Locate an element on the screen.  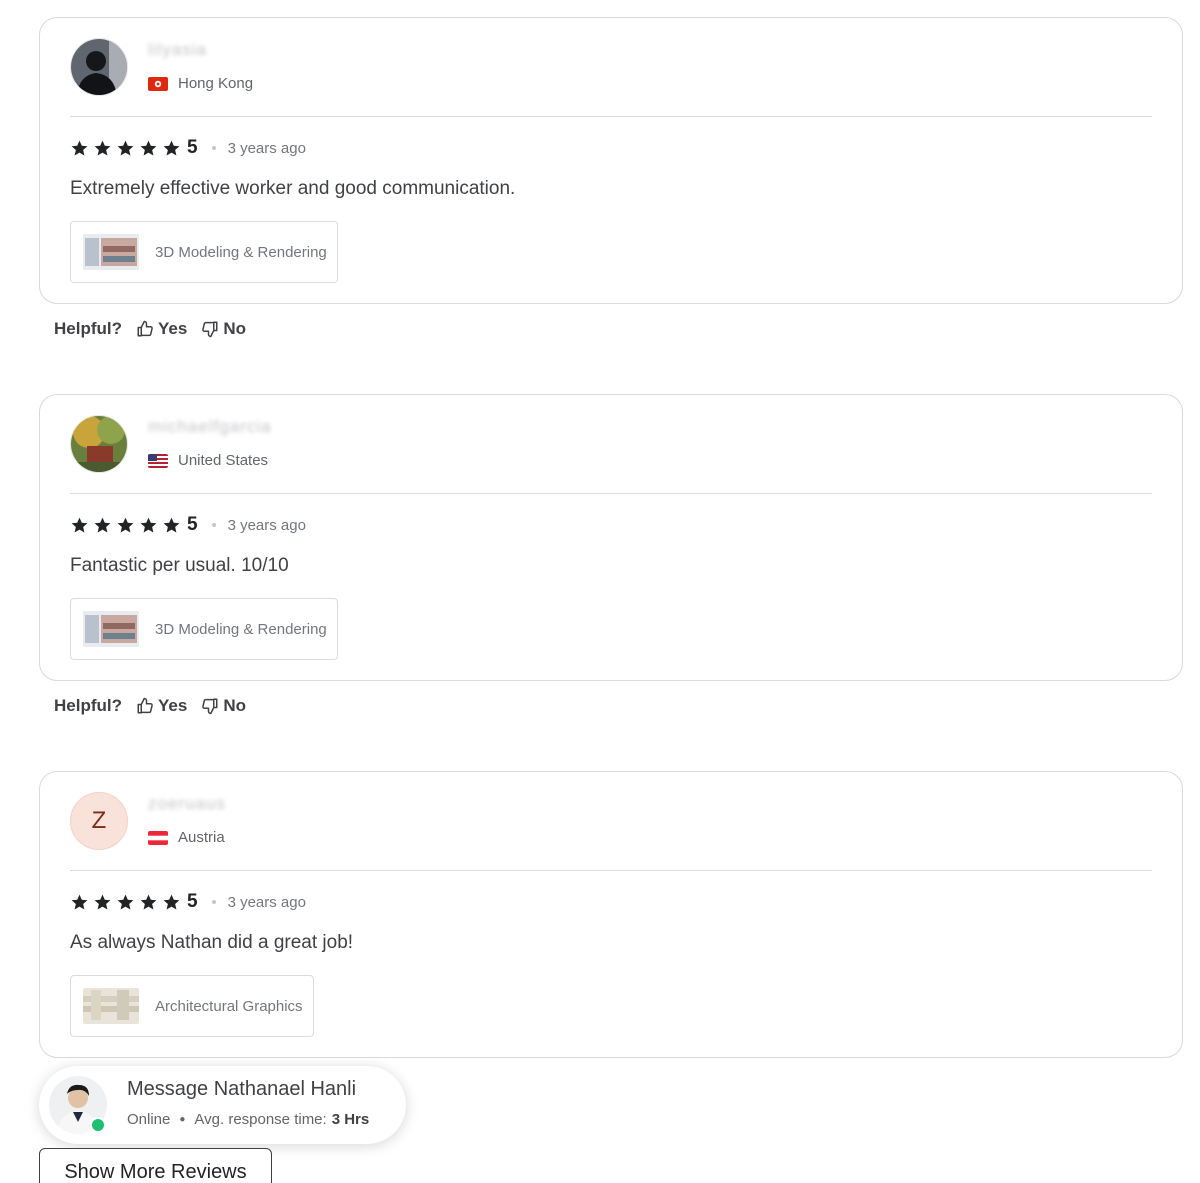
reviewer-username: zoeruaus is located at coordinates (187, 804).